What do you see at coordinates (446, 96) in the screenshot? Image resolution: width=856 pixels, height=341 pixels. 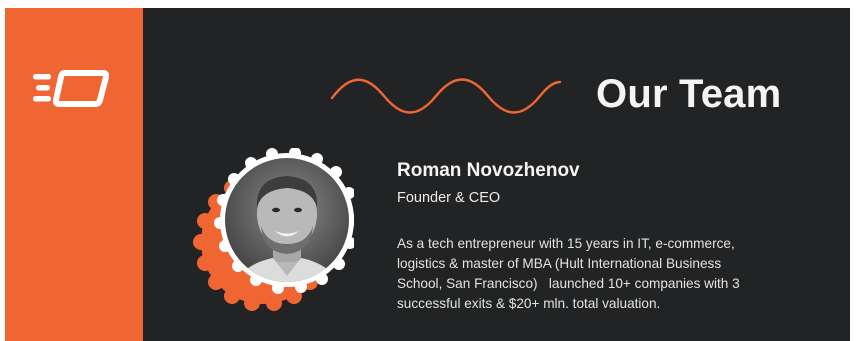 I see `wave-line-icon` at bounding box center [446, 96].